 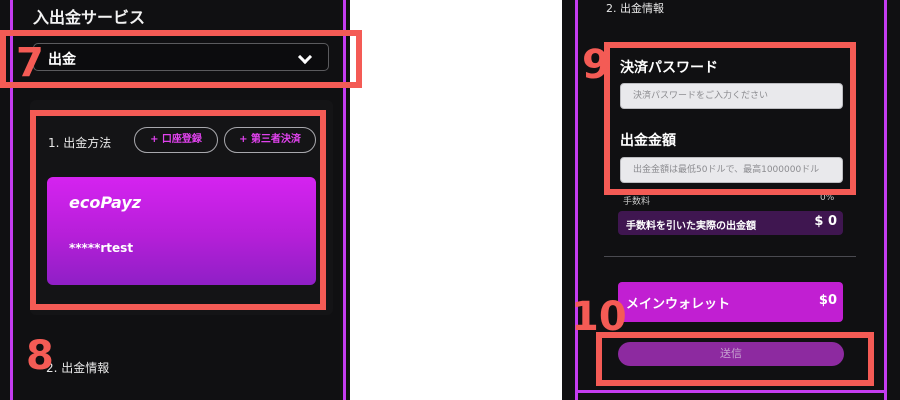 I want to click on wallet-balance: $0, so click(x=827, y=300).